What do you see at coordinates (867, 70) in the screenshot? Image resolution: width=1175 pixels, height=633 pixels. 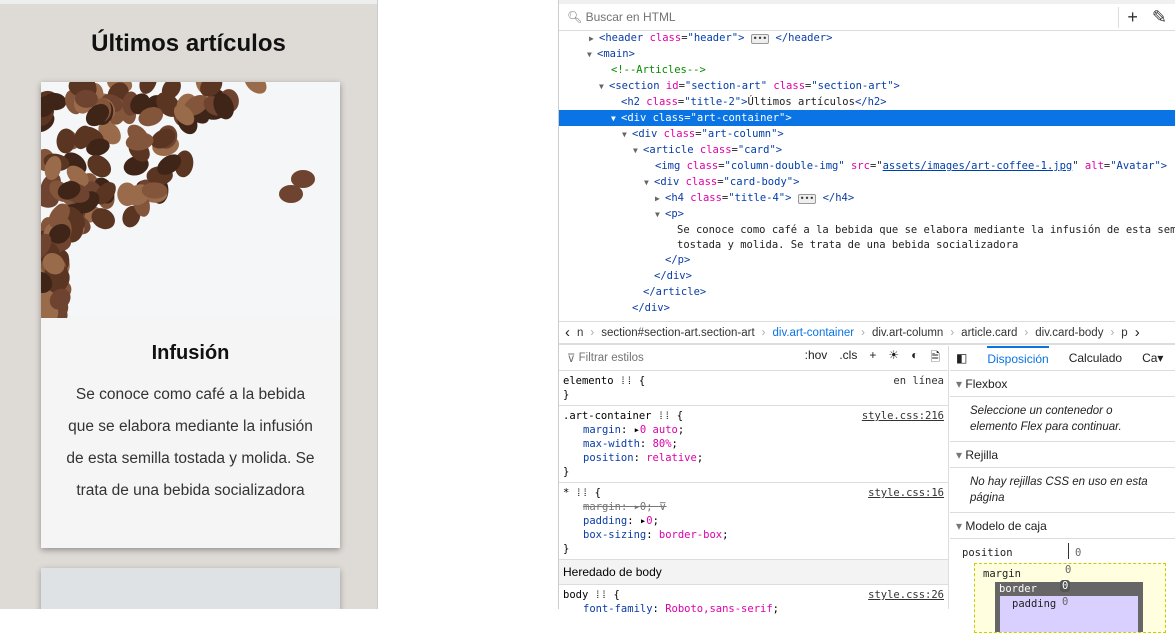 I see `node-comment: <!--Articles-->` at bounding box center [867, 70].